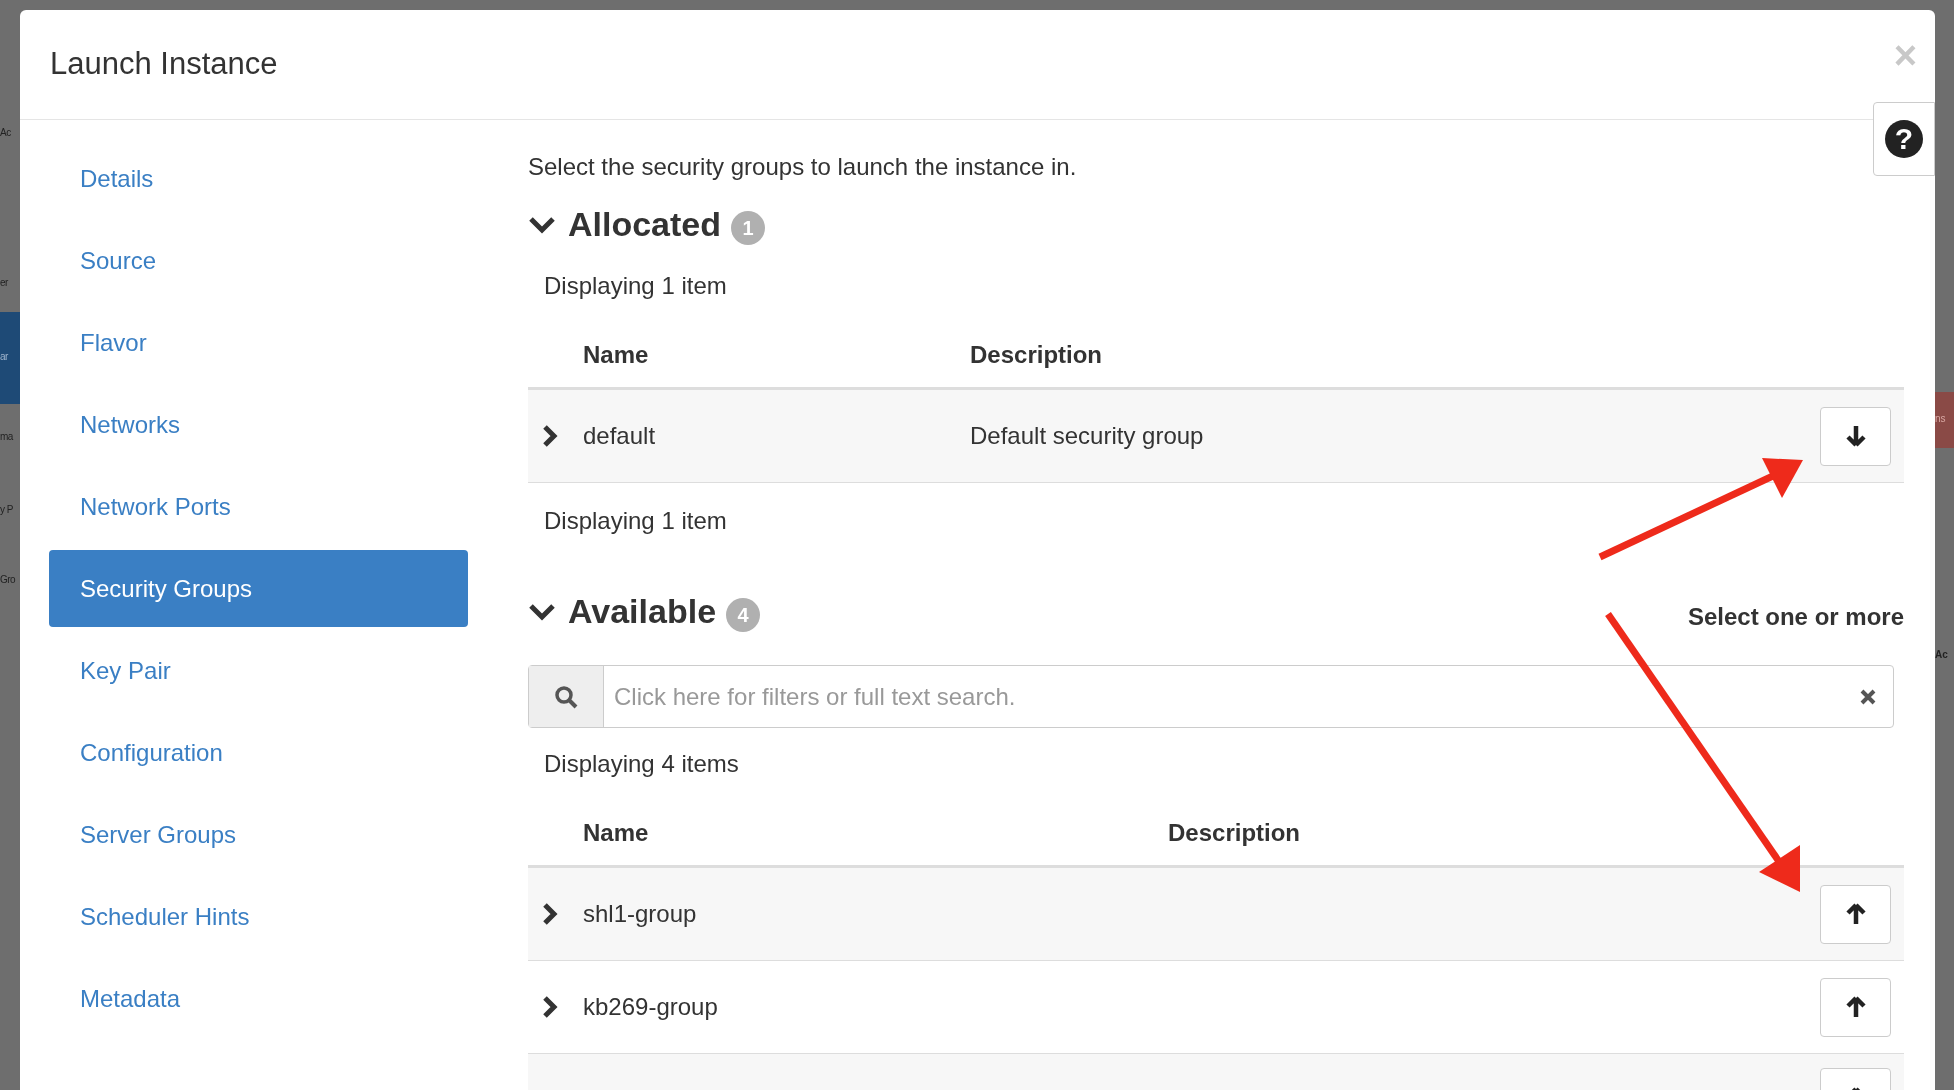 The image size is (1954, 1090). Describe the element at coordinates (651, 1007) in the screenshot. I see `table-cell-text: kb269-group` at that location.